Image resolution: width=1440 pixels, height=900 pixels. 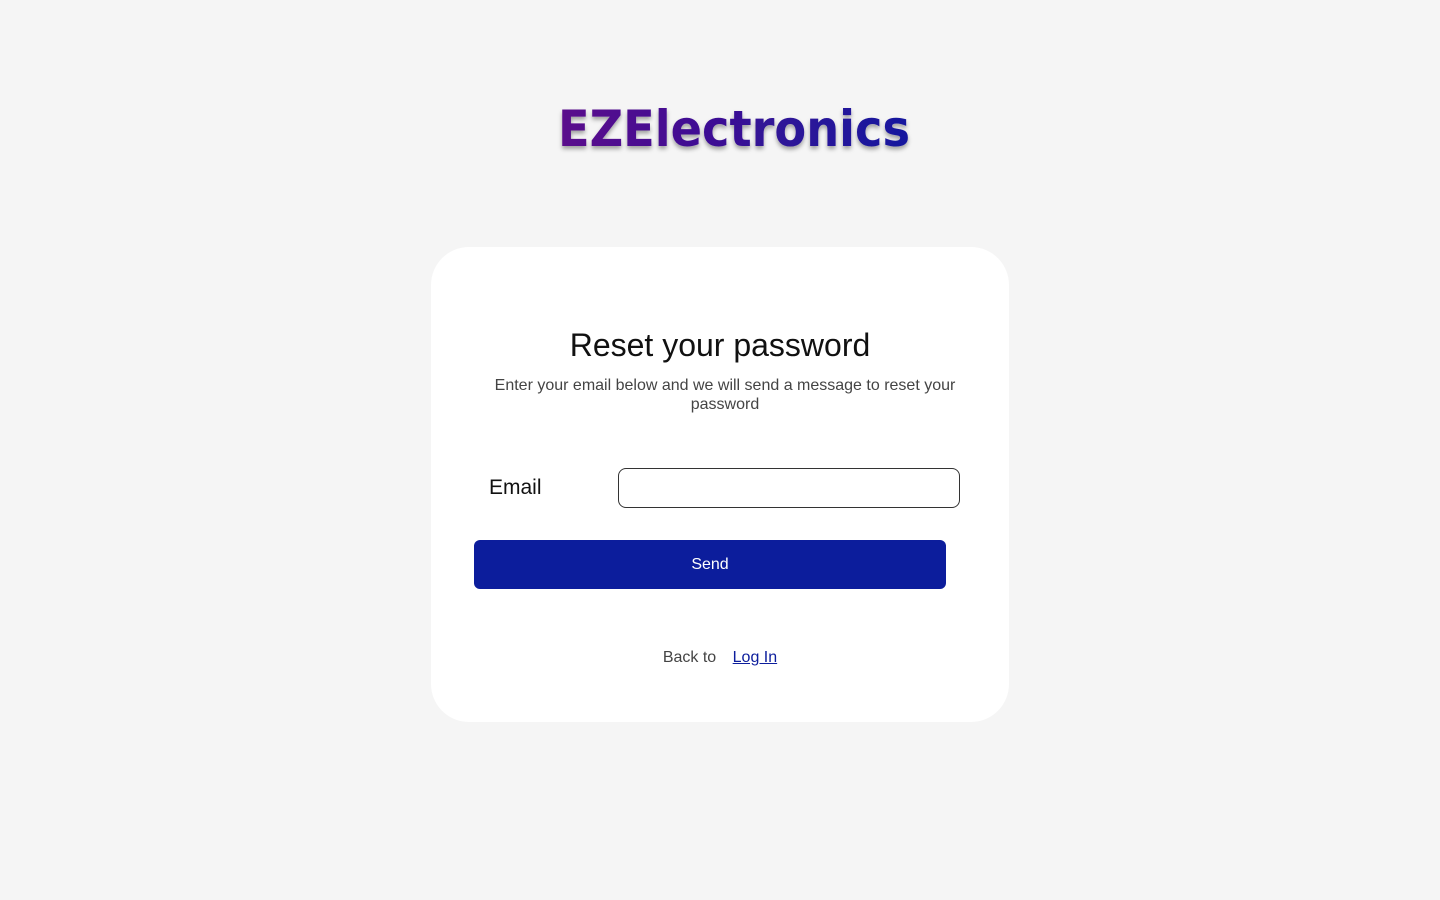 I want to click on email-field, so click(x=789, y=488).